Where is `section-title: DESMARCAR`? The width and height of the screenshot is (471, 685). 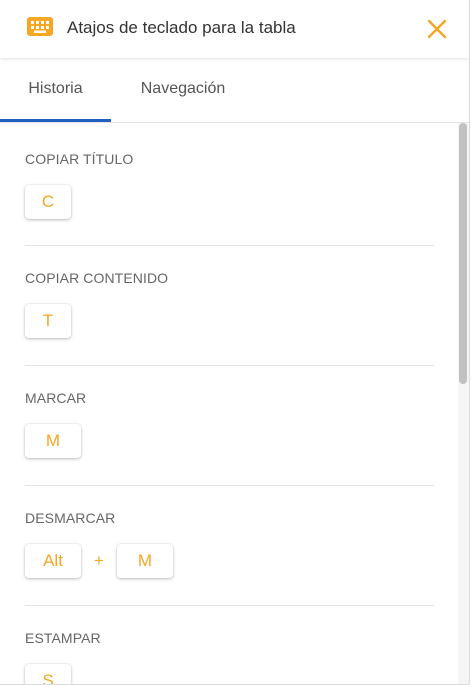
section-title: DESMARCAR is located at coordinates (70, 518).